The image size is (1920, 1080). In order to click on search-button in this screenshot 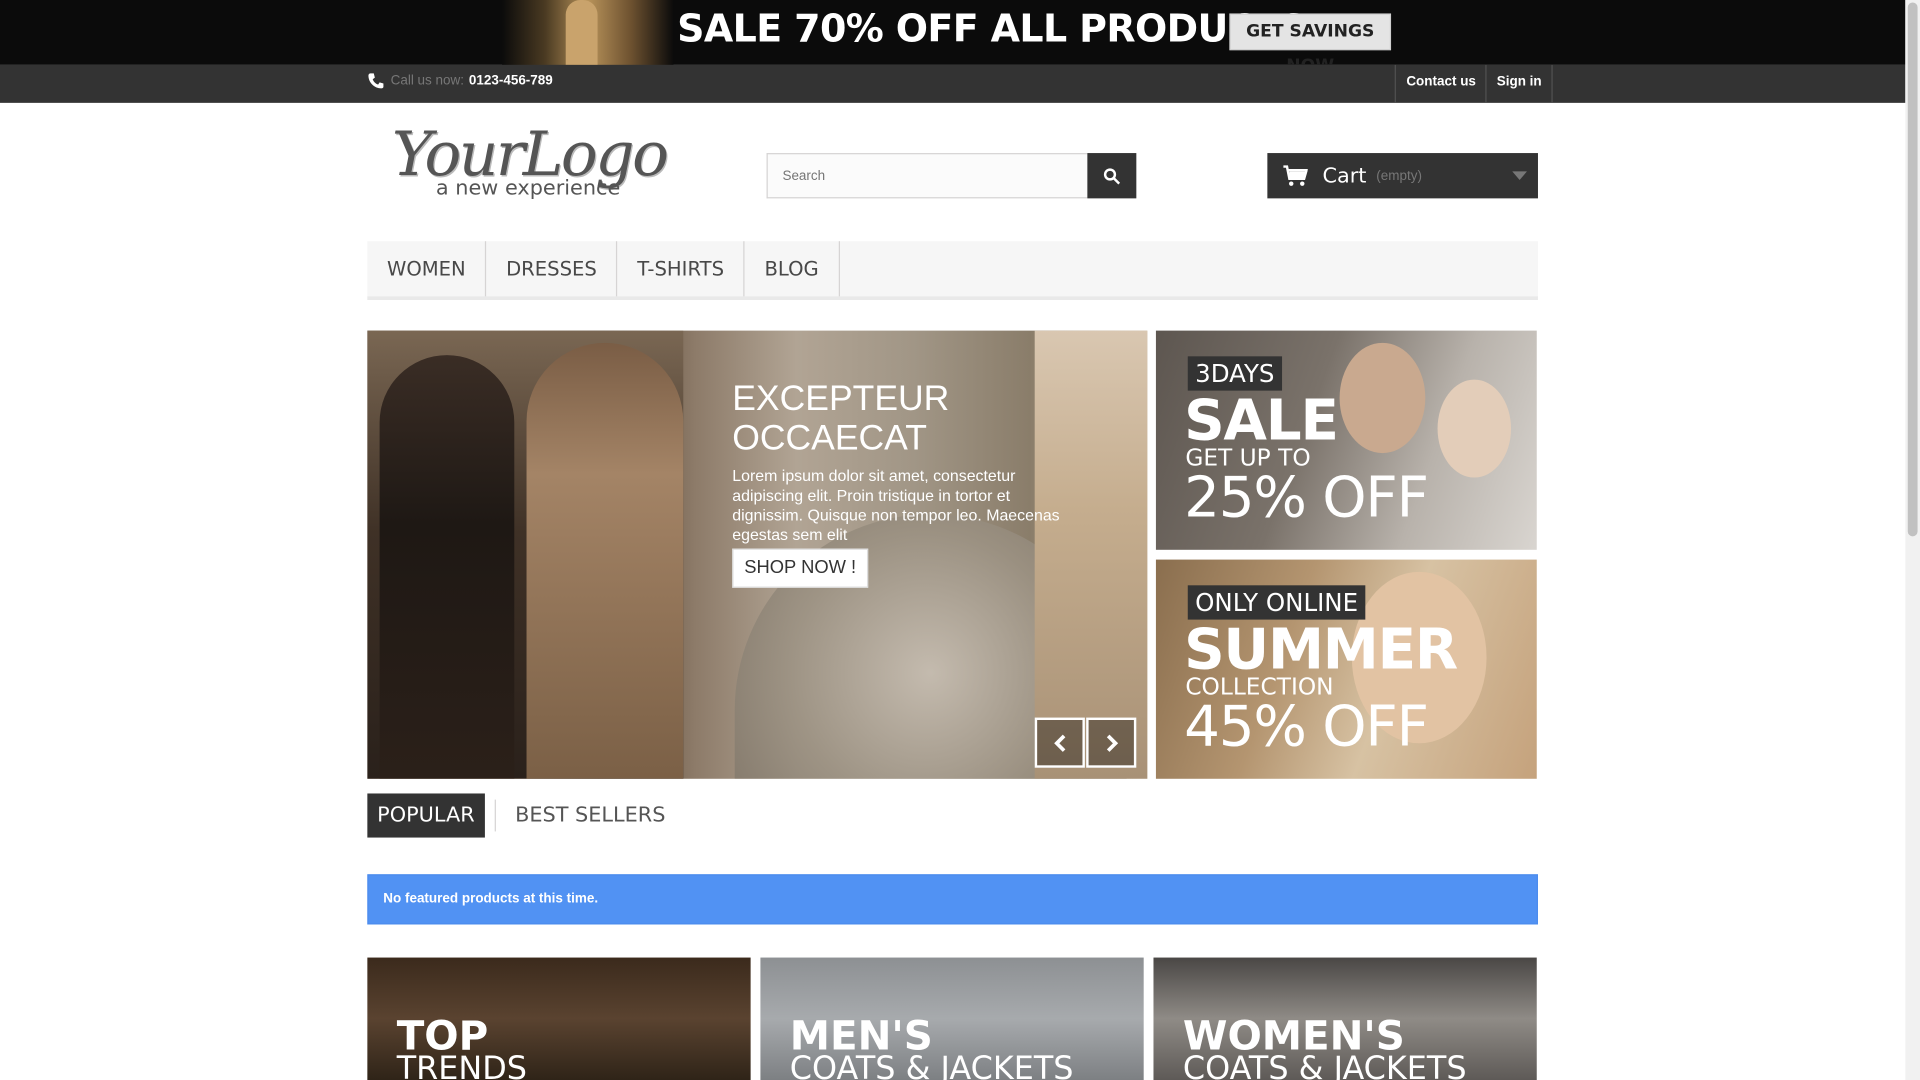, I will do `click(1112, 176)`.